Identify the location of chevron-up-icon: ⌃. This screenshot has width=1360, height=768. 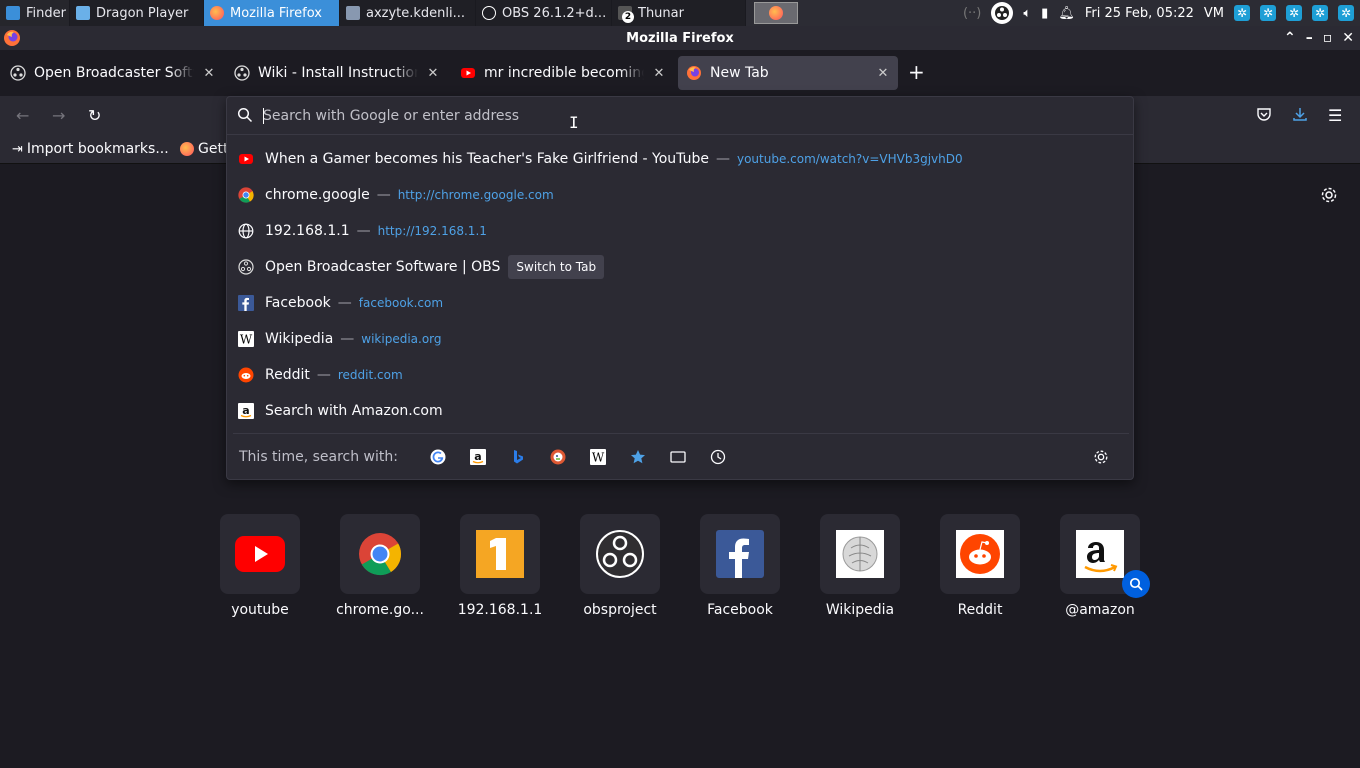
(1290, 38).